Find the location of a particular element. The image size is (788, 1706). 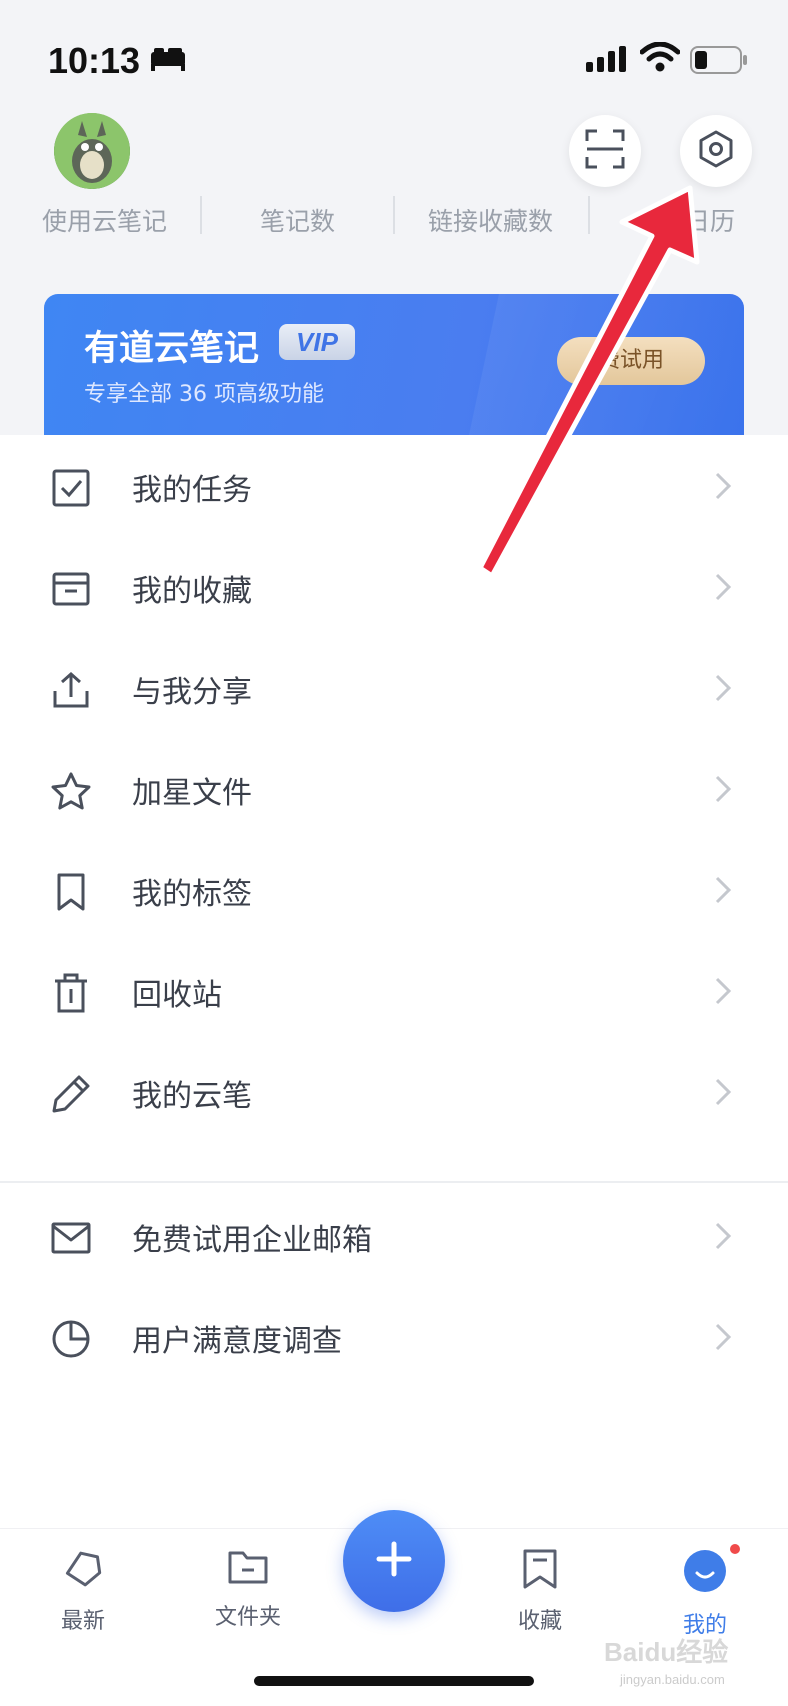

stat-notes-label: 笔记数 is located at coordinates (298, 221).